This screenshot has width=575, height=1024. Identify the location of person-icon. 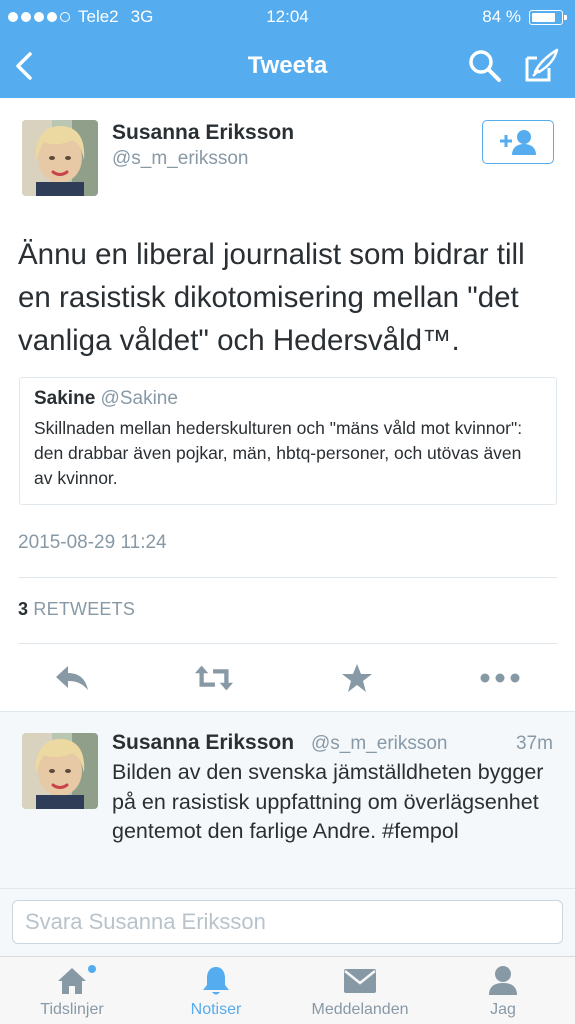
(503, 981).